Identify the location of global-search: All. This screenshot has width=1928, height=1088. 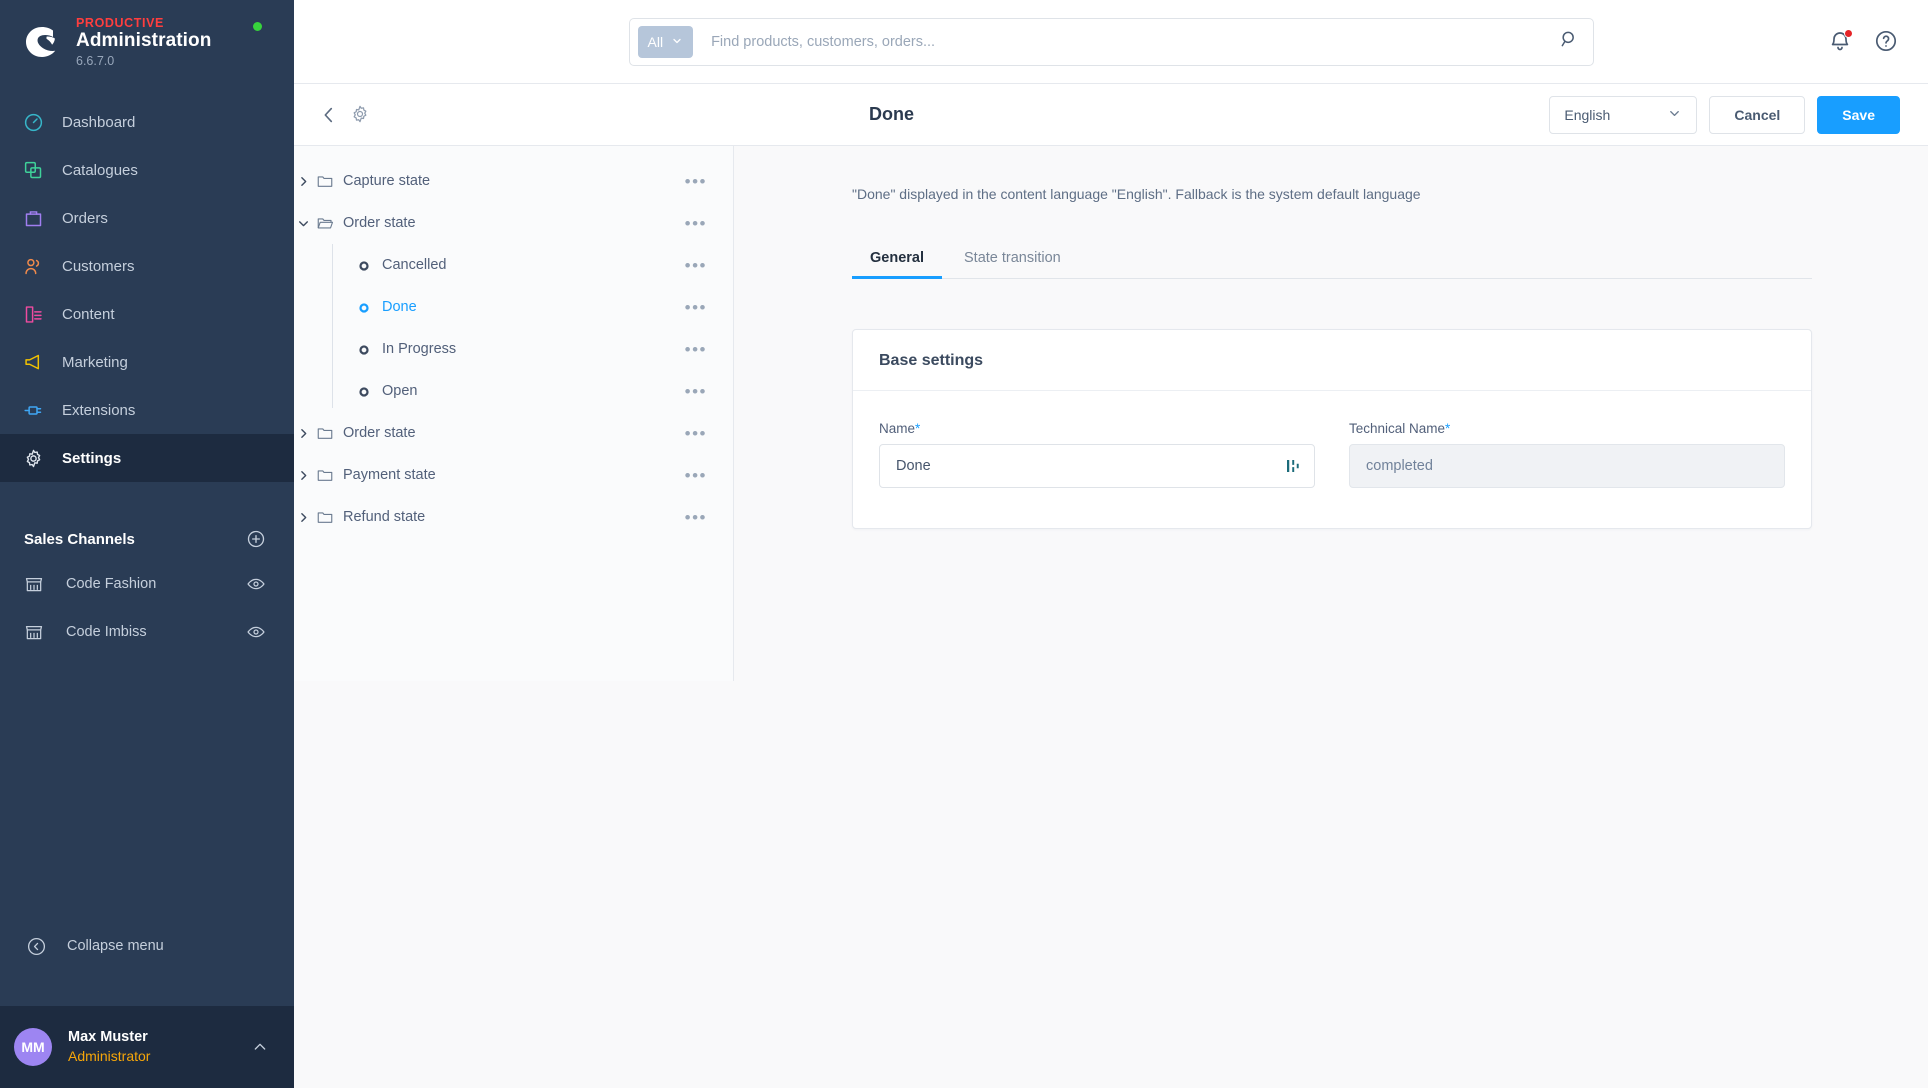
(1111, 41).